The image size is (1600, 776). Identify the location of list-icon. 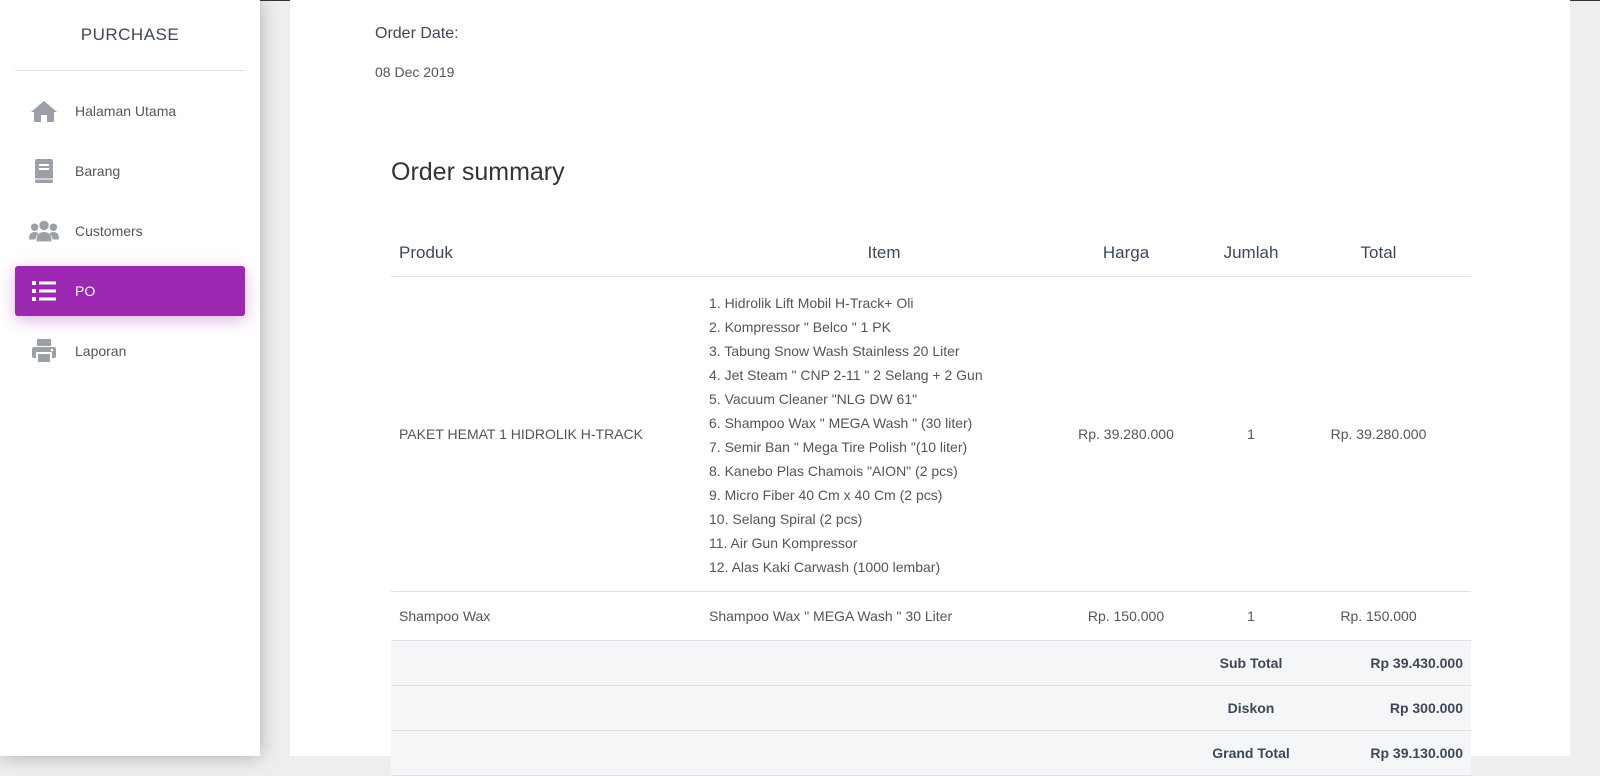
(44, 291).